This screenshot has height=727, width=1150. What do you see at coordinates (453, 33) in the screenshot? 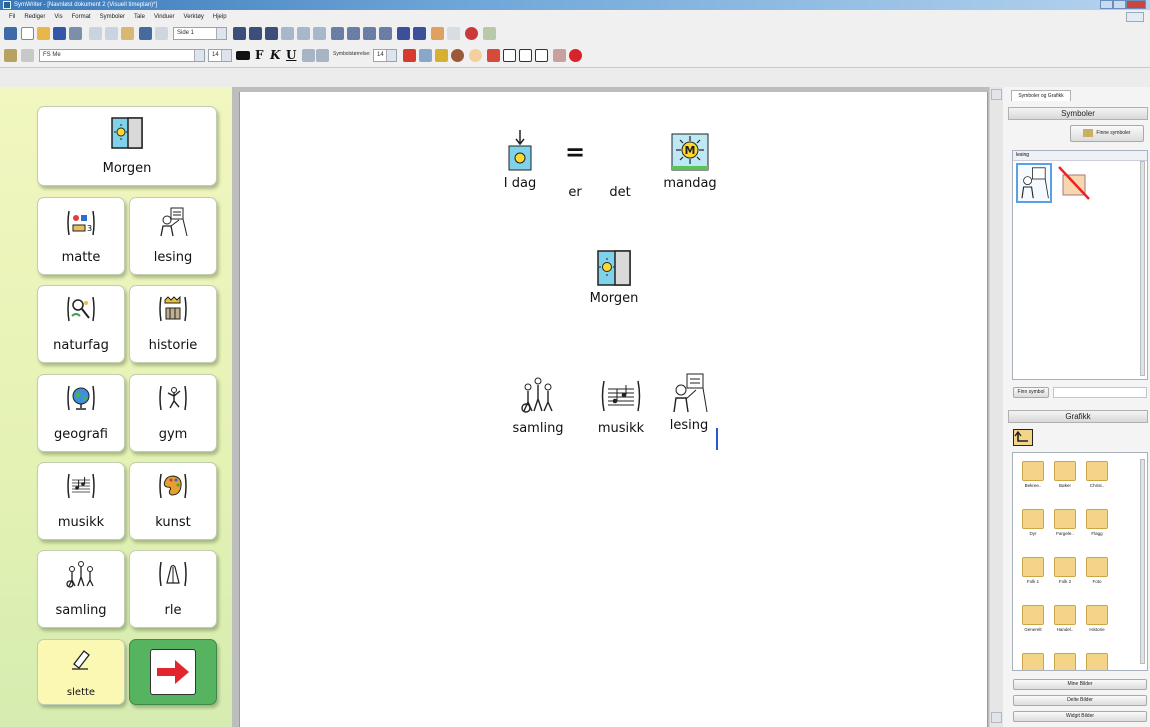
I see `settings-icon` at bounding box center [453, 33].